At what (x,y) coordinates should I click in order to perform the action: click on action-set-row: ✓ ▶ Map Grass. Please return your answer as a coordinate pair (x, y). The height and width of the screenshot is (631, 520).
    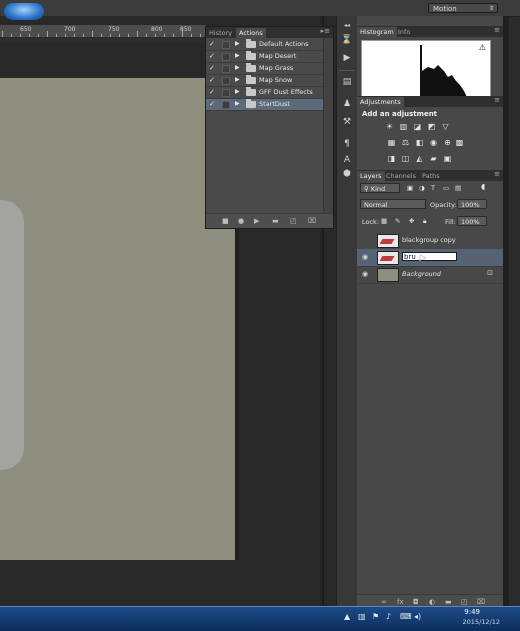
    Looking at the image, I should click on (264, 69).